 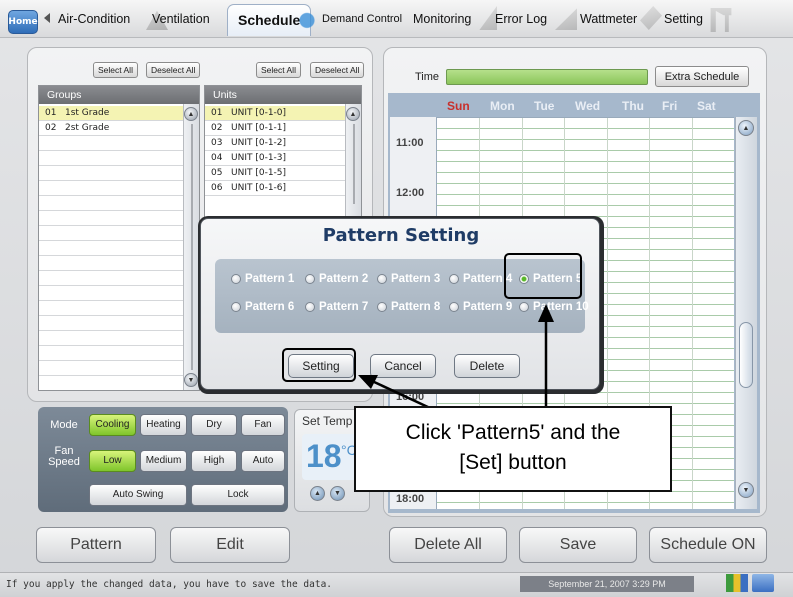 I want to click on callout-line-1: Click 'Pattern5' and the, so click(x=513, y=432).